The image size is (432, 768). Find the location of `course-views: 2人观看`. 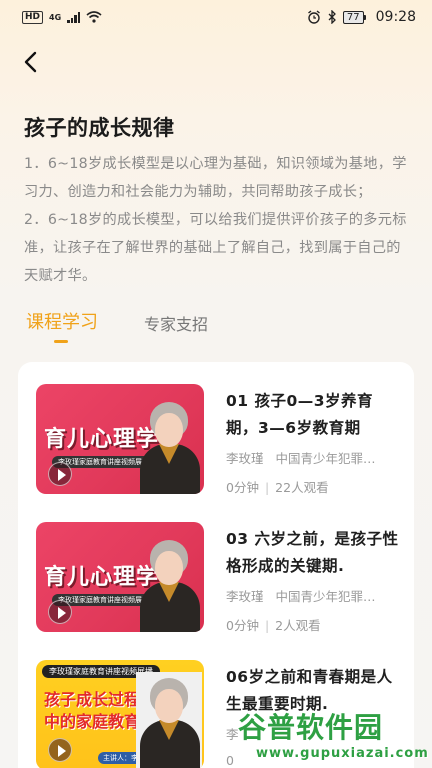

course-views: 2人观看 is located at coordinates (298, 625).